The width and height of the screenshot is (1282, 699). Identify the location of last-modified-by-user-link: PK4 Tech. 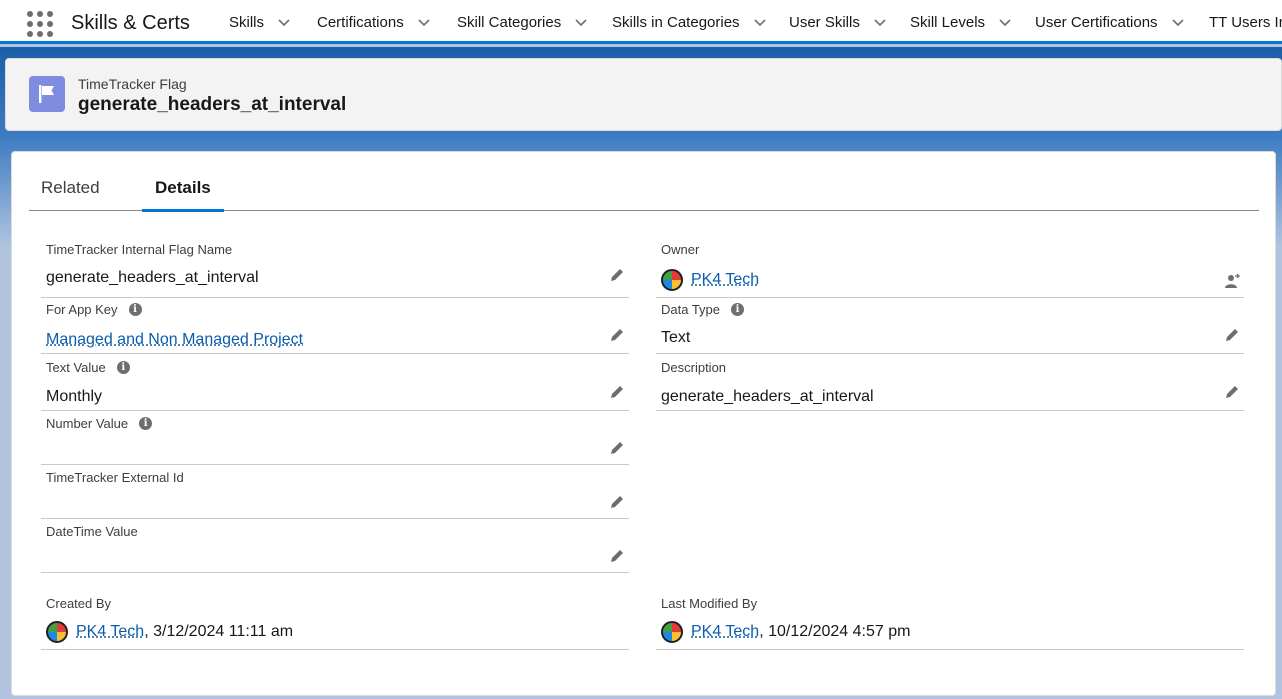
(725, 632).